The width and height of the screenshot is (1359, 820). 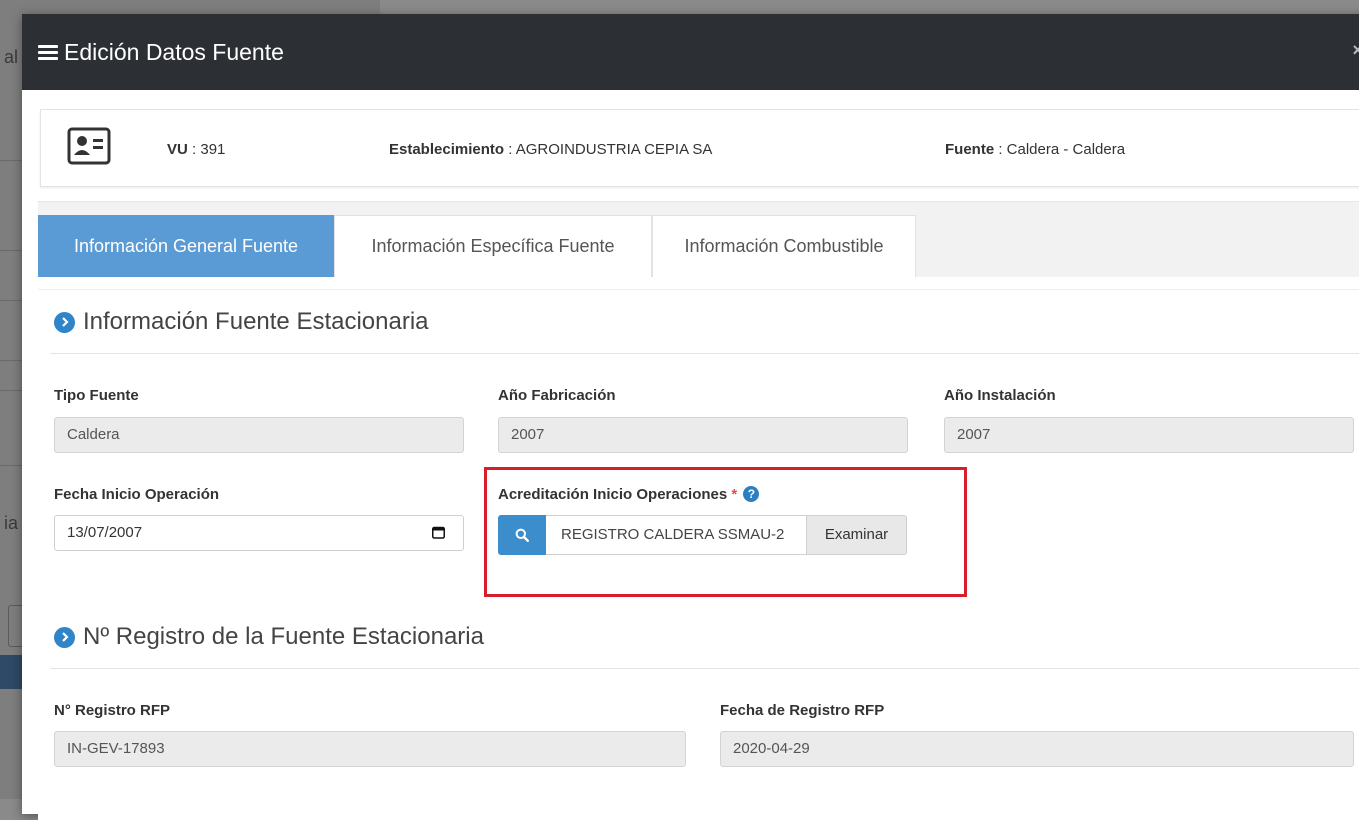 I want to click on tipo-fuente-field: Caldera, so click(x=259, y=435).